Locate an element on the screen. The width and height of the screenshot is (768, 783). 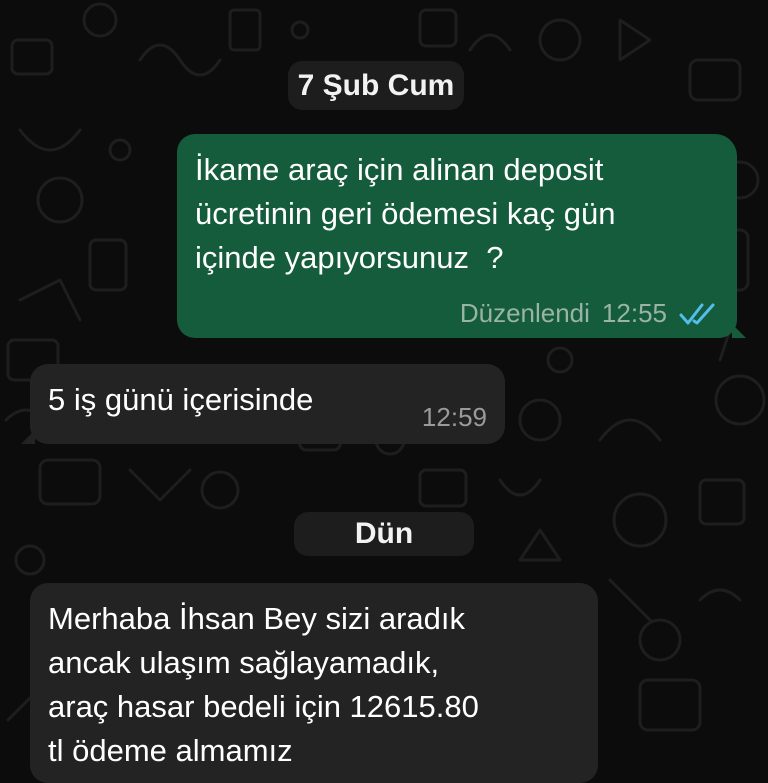
message-line: Merhaba İhsan Bey sizi aradık is located at coordinates (256, 618).